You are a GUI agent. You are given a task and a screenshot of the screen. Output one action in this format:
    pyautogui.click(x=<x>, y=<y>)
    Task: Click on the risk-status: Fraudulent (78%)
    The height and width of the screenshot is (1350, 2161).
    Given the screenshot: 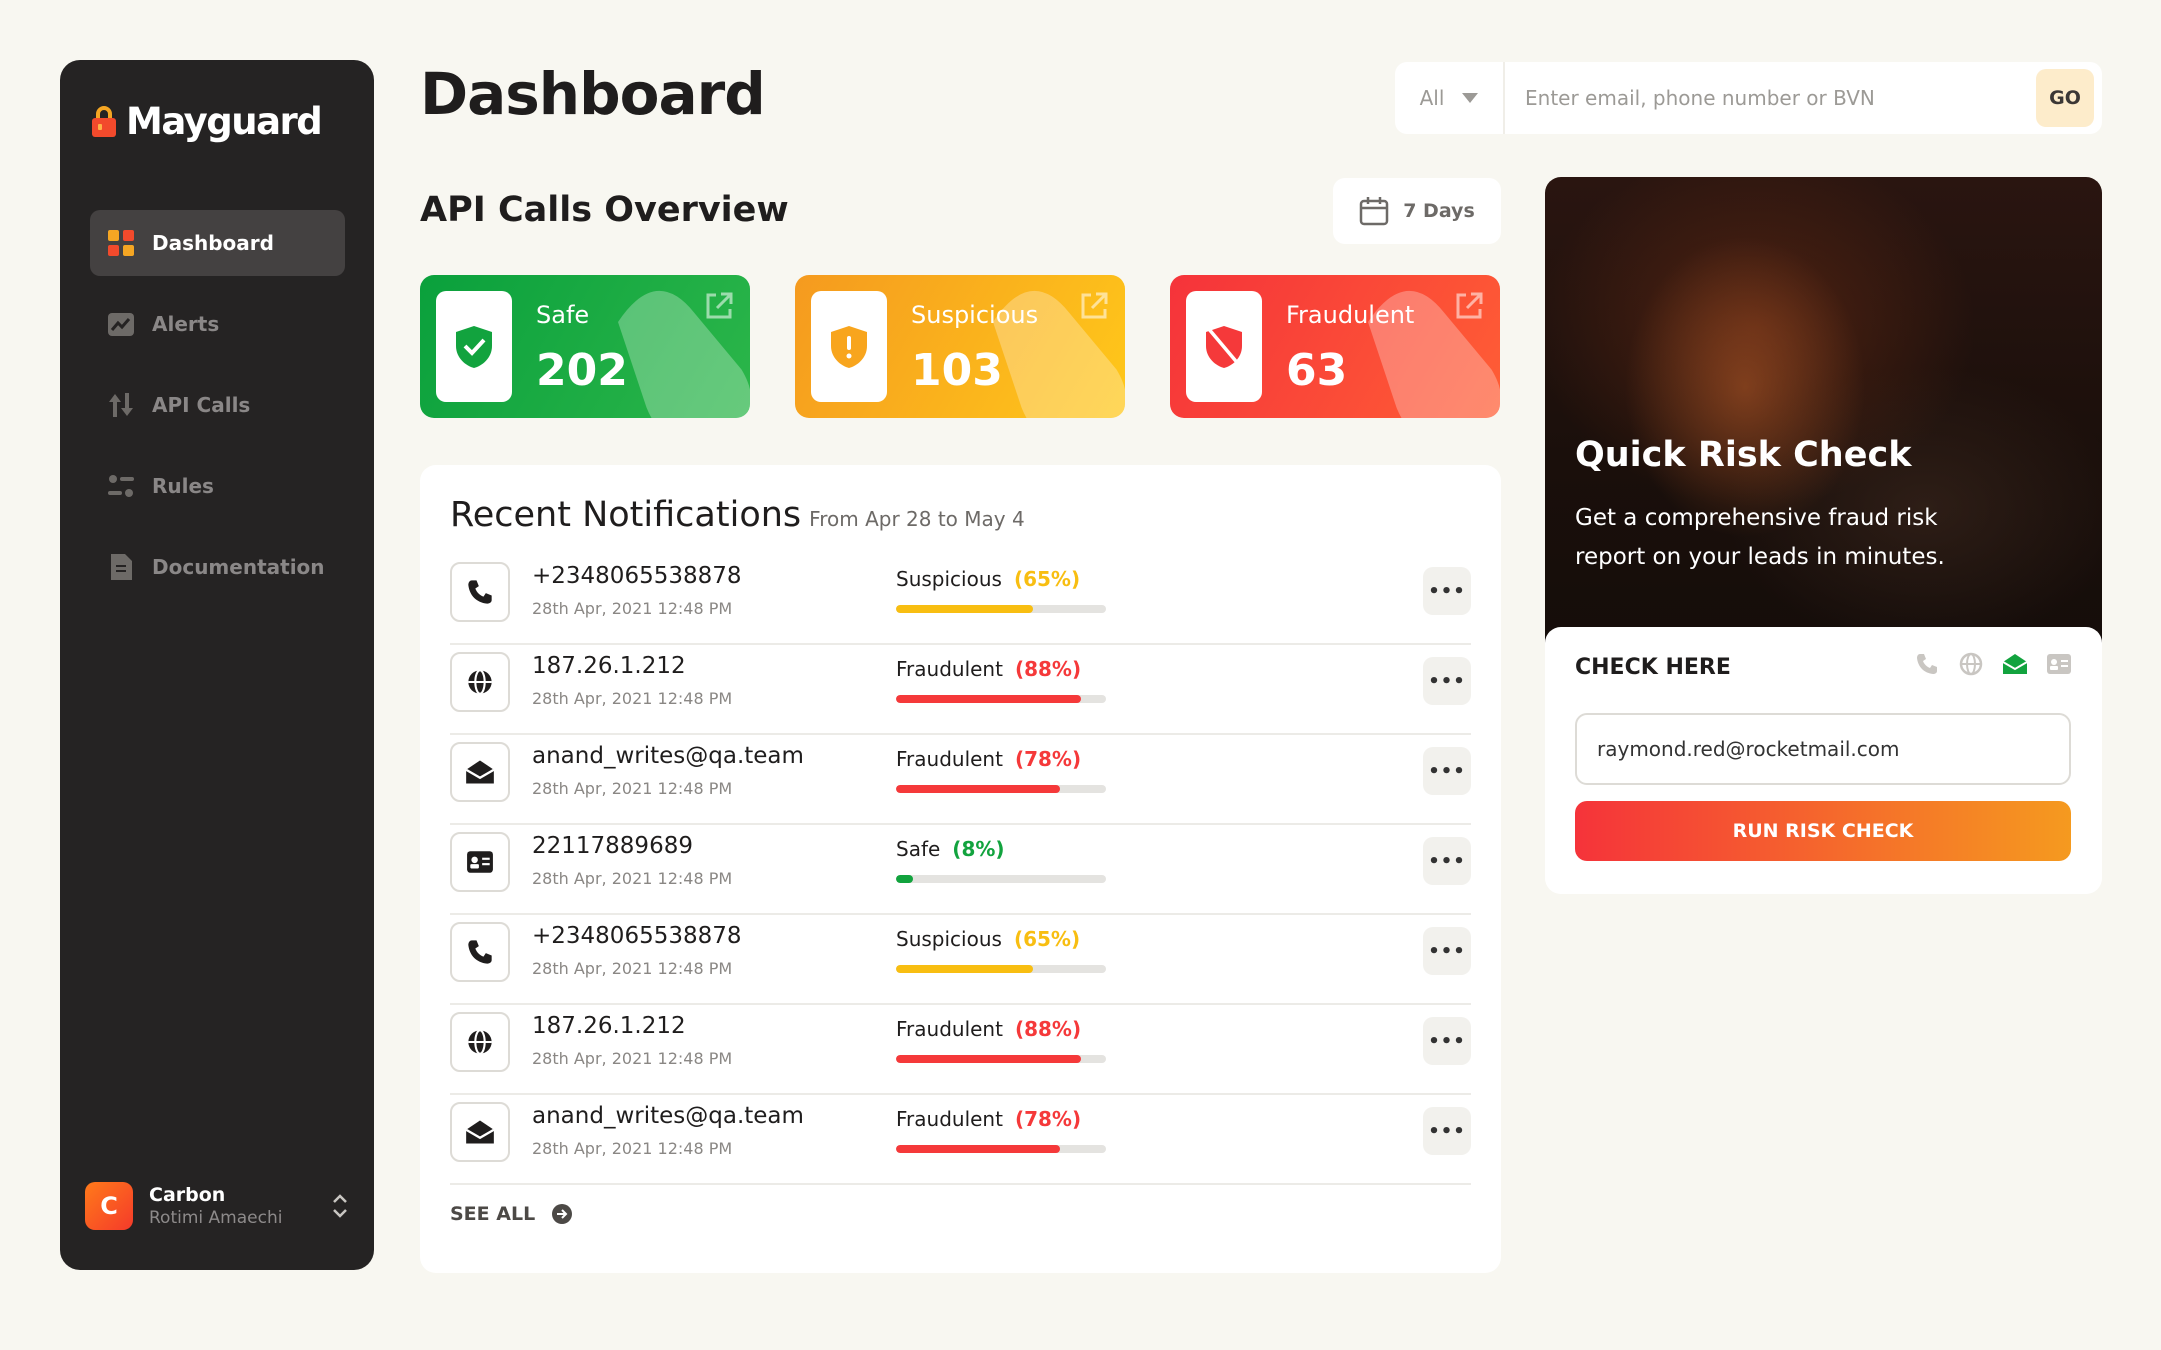 What is the action you would take?
    pyautogui.click(x=988, y=759)
    